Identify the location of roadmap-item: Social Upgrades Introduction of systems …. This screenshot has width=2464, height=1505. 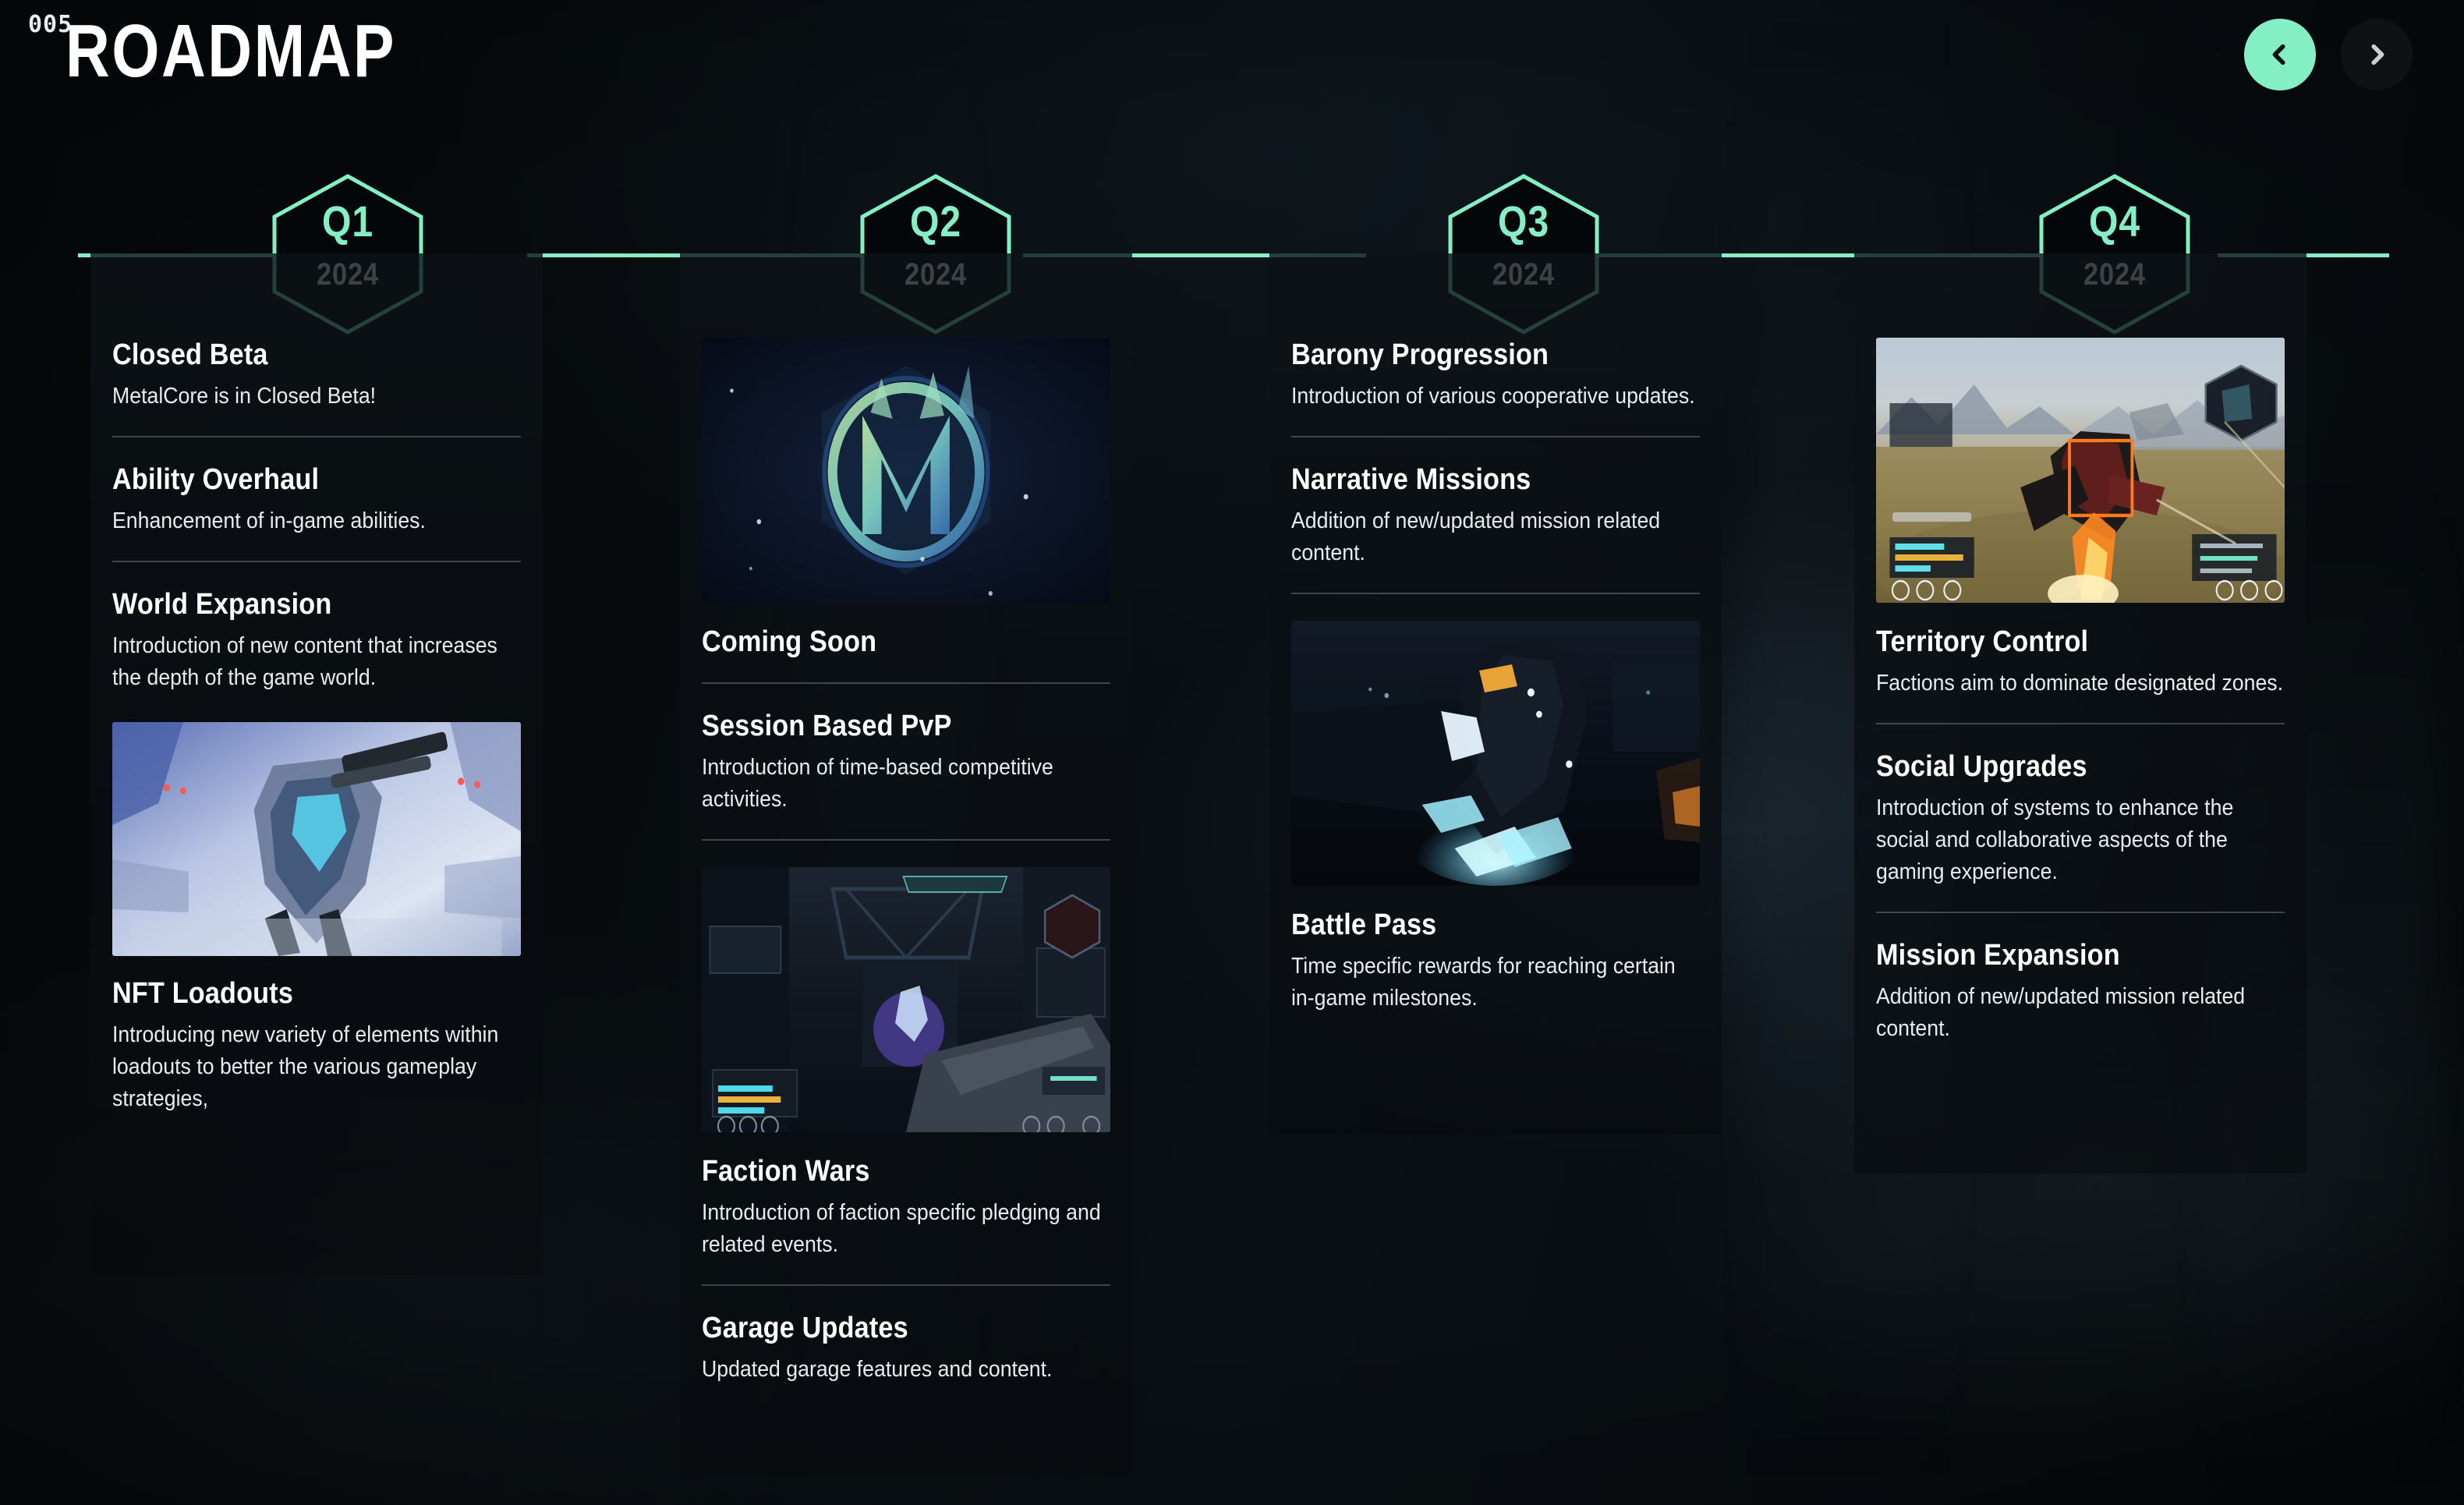
(2080, 819).